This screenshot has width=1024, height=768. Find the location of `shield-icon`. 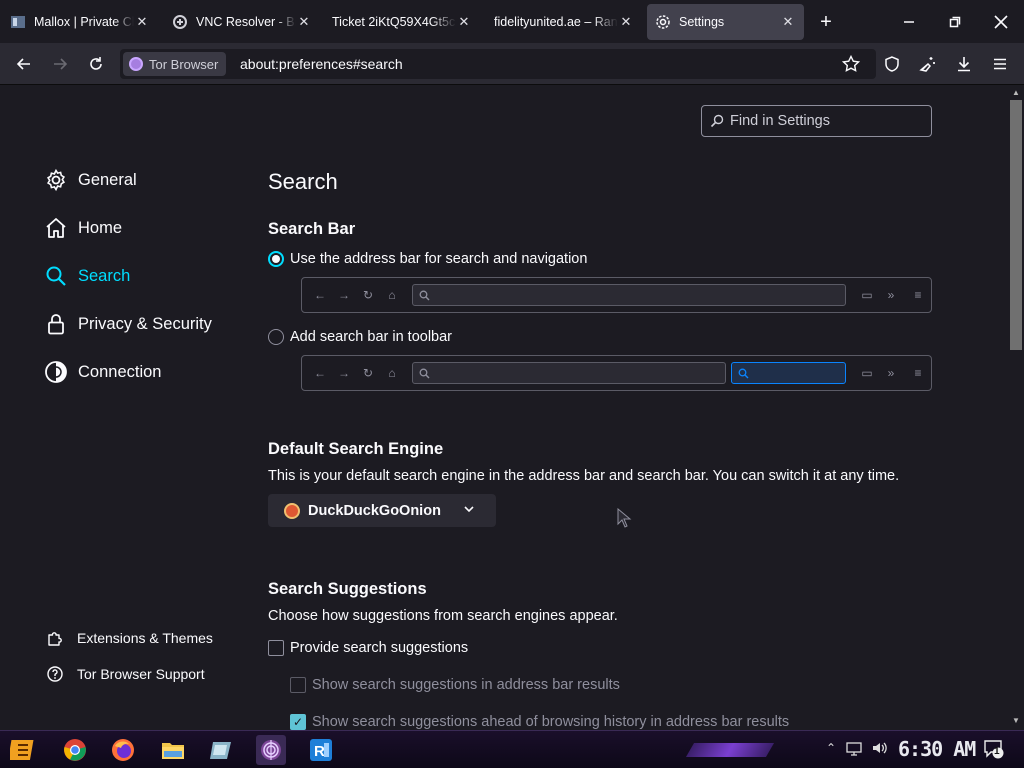

shield-icon is located at coordinates (892, 64).